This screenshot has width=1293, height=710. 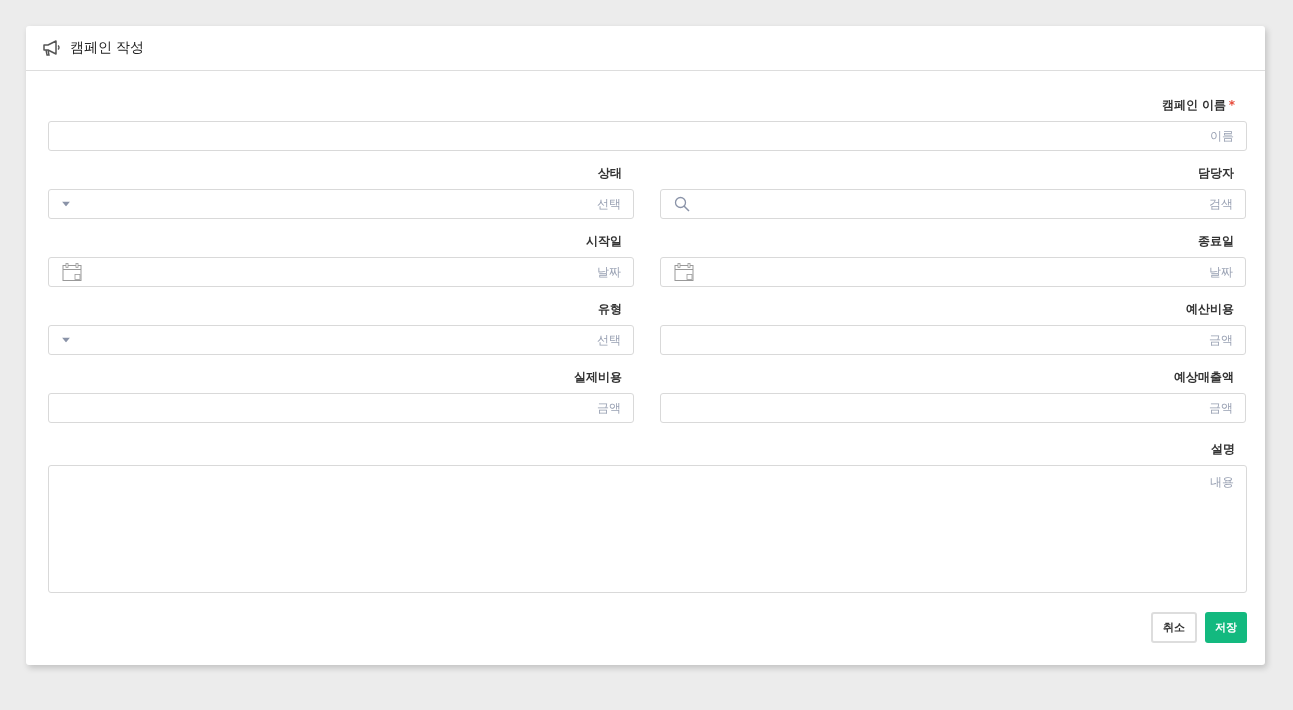 I want to click on field-label: 설명, so click(x=1223, y=449).